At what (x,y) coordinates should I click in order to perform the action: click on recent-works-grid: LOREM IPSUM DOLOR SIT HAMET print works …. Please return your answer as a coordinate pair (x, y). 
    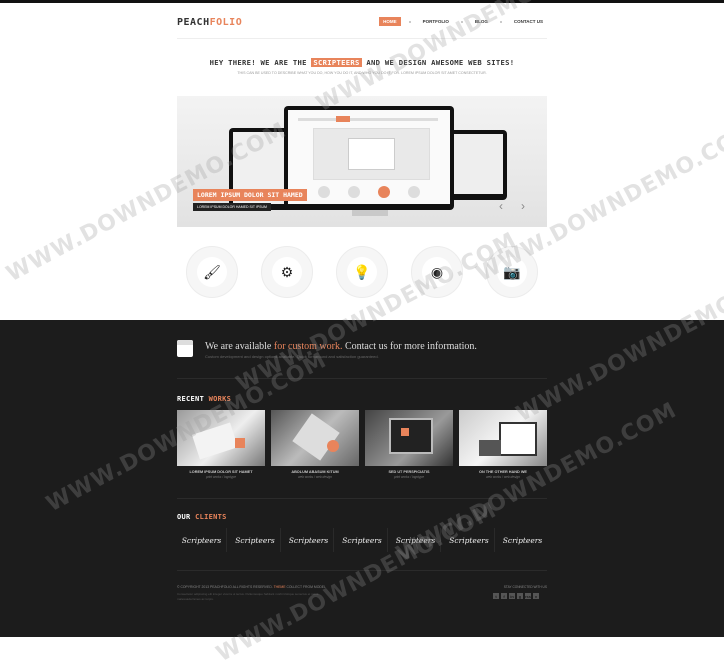
    Looking at the image, I should click on (362, 444).